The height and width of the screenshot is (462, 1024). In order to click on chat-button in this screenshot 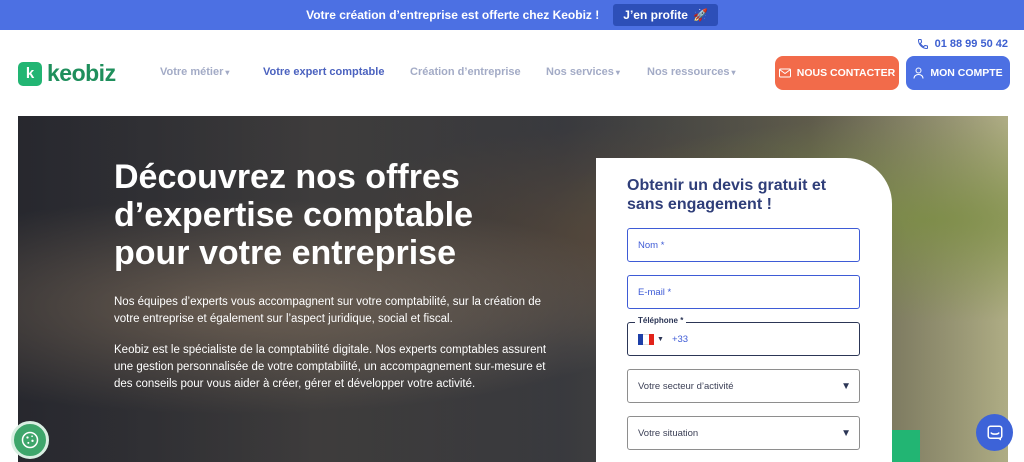, I will do `click(994, 432)`.